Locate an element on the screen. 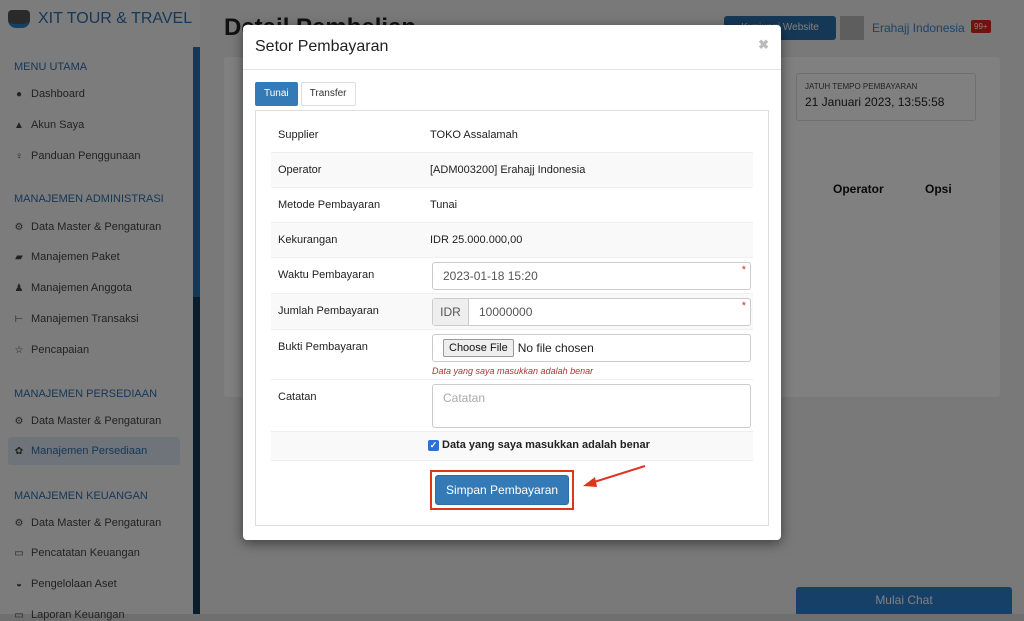 Image resolution: width=1024 pixels, height=621 pixels. file-input: Choose File No file chosen is located at coordinates (591, 348).